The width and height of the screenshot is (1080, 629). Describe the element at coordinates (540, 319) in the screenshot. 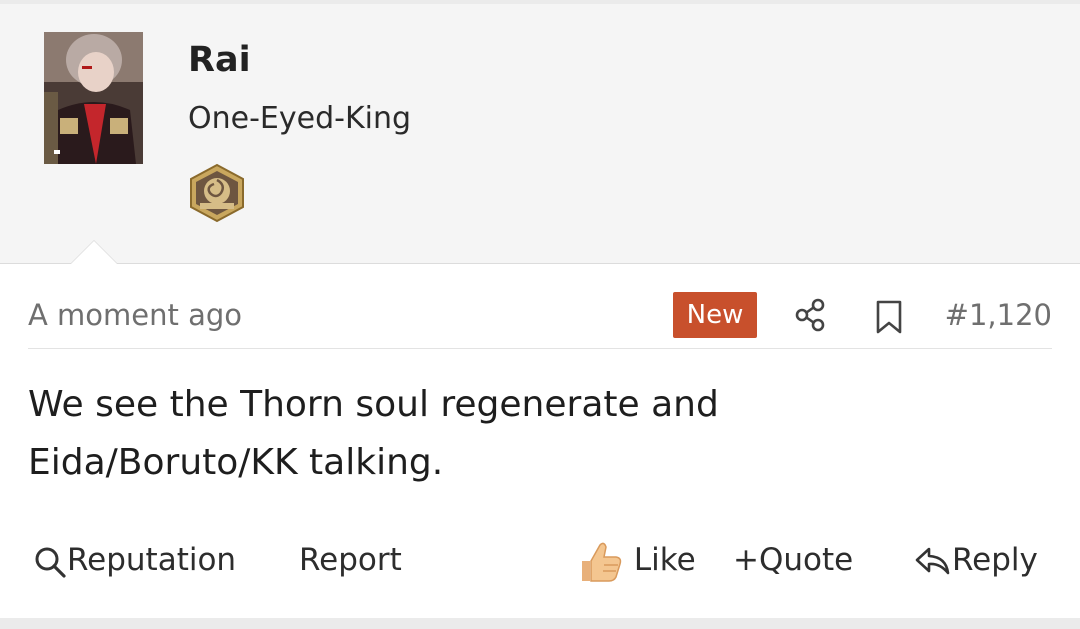

I see `post-meta: A moment ago New #1,120` at that location.